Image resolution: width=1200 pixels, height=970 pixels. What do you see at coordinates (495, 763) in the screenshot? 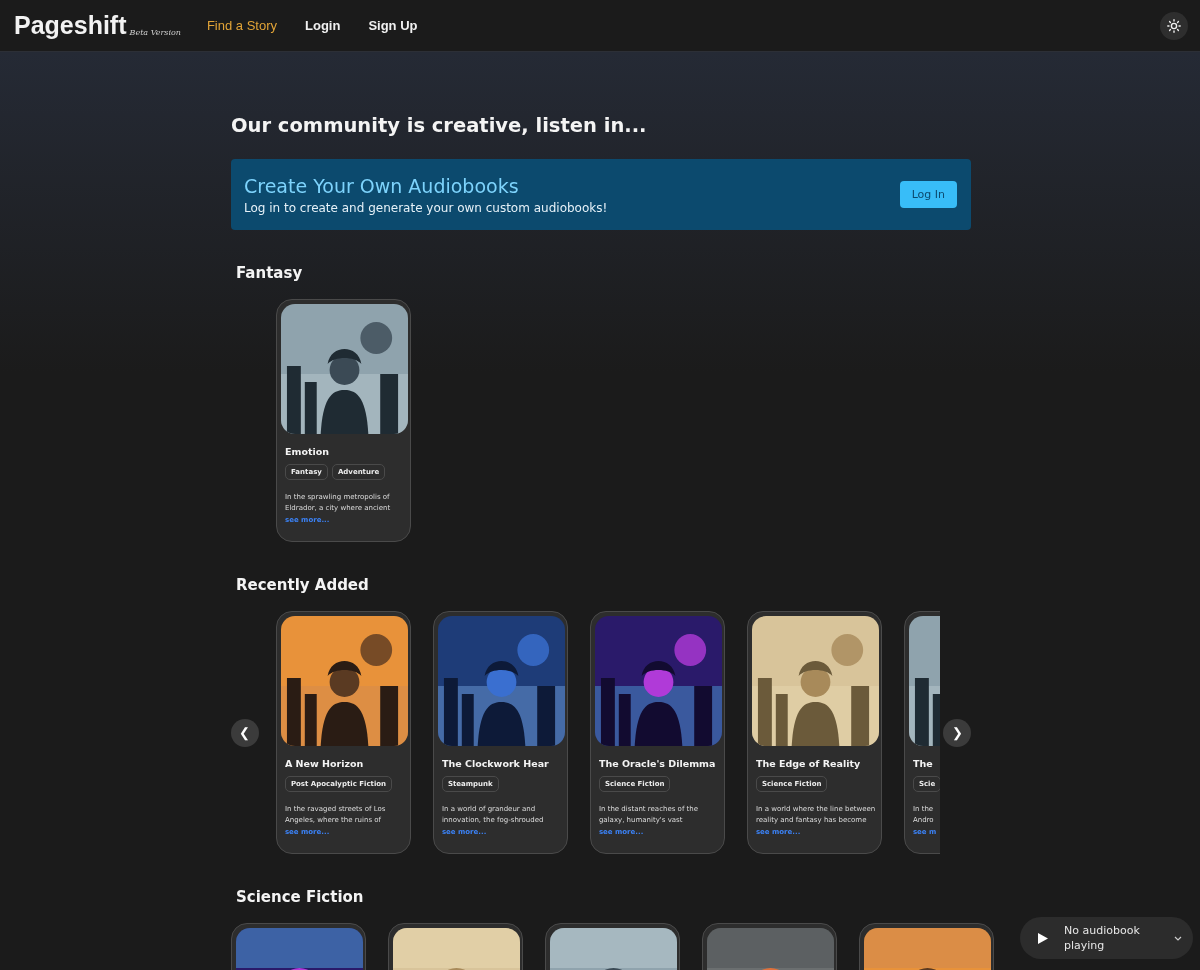
I see `story-title: The Clockwork Hear` at bounding box center [495, 763].